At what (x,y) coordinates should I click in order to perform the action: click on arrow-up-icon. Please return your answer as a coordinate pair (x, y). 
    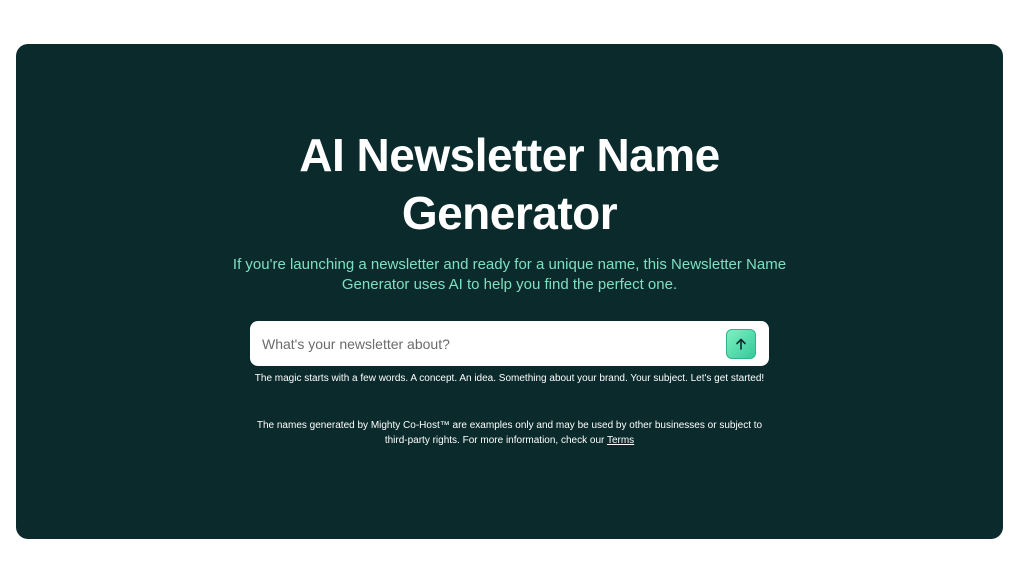
    Looking at the image, I should click on (741, 344).